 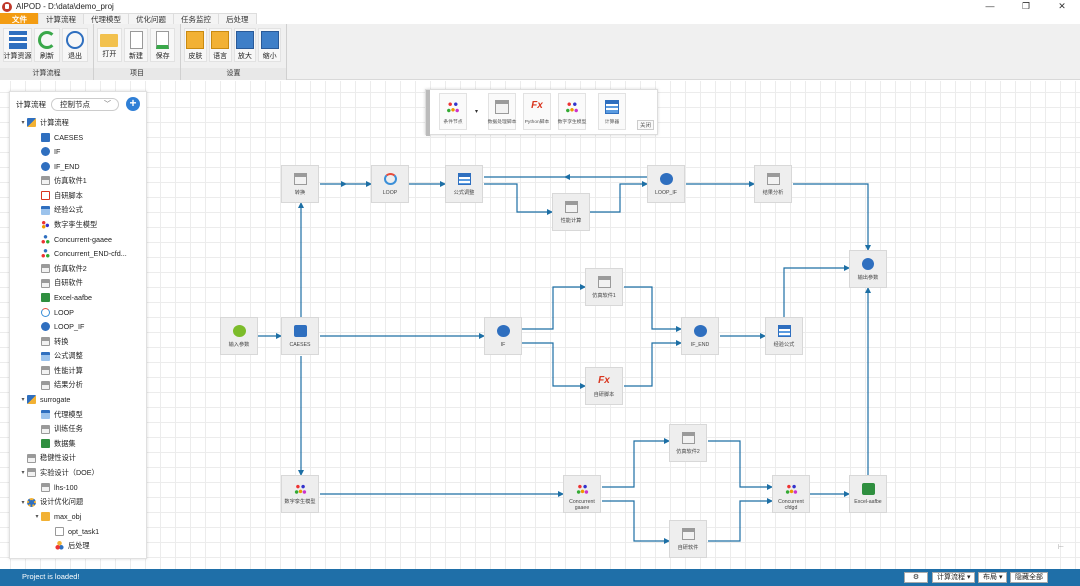 What do you see at coordinates (62, 385) in the screenshot?
I see `tree-item: 结果分析` at bounding box center [62, 385].